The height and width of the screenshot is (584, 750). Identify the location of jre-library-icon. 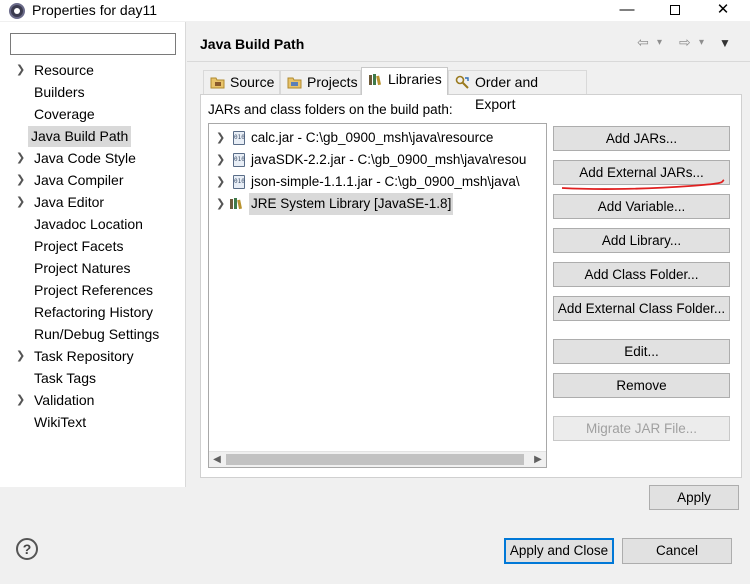
(236, 204).